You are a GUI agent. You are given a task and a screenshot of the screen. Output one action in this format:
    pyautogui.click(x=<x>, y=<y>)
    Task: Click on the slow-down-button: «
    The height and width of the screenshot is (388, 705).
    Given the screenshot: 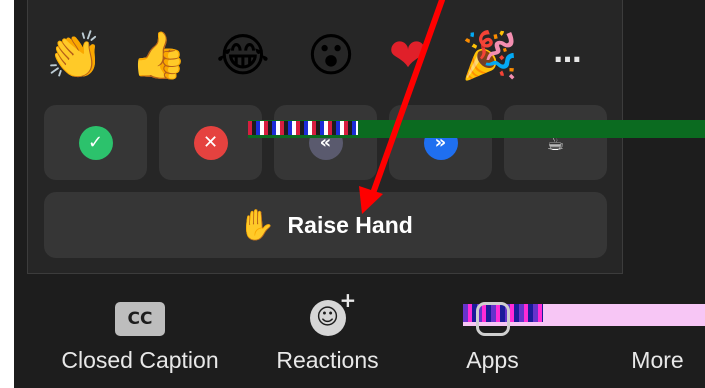 What is the action you would take?
    pyautogui.click(x=325, y=142)
    